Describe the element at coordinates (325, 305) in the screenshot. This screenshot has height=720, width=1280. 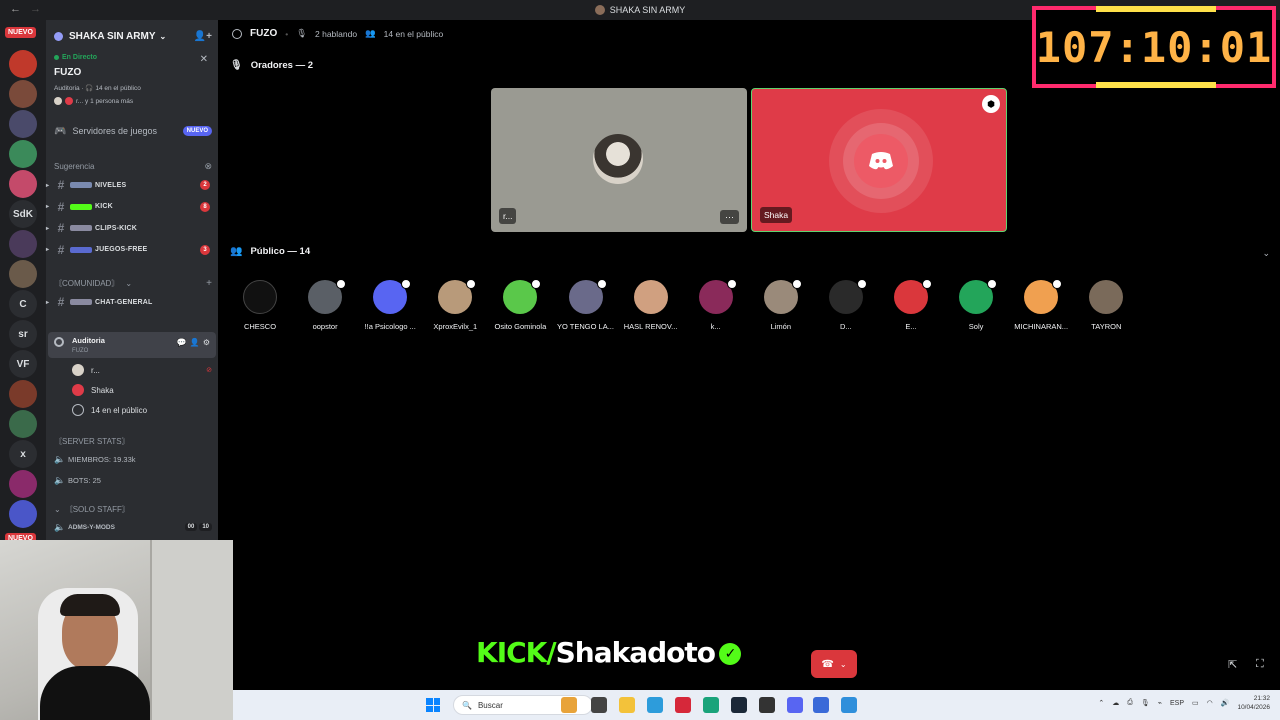
I see `audience-member: oopstor` at that location.